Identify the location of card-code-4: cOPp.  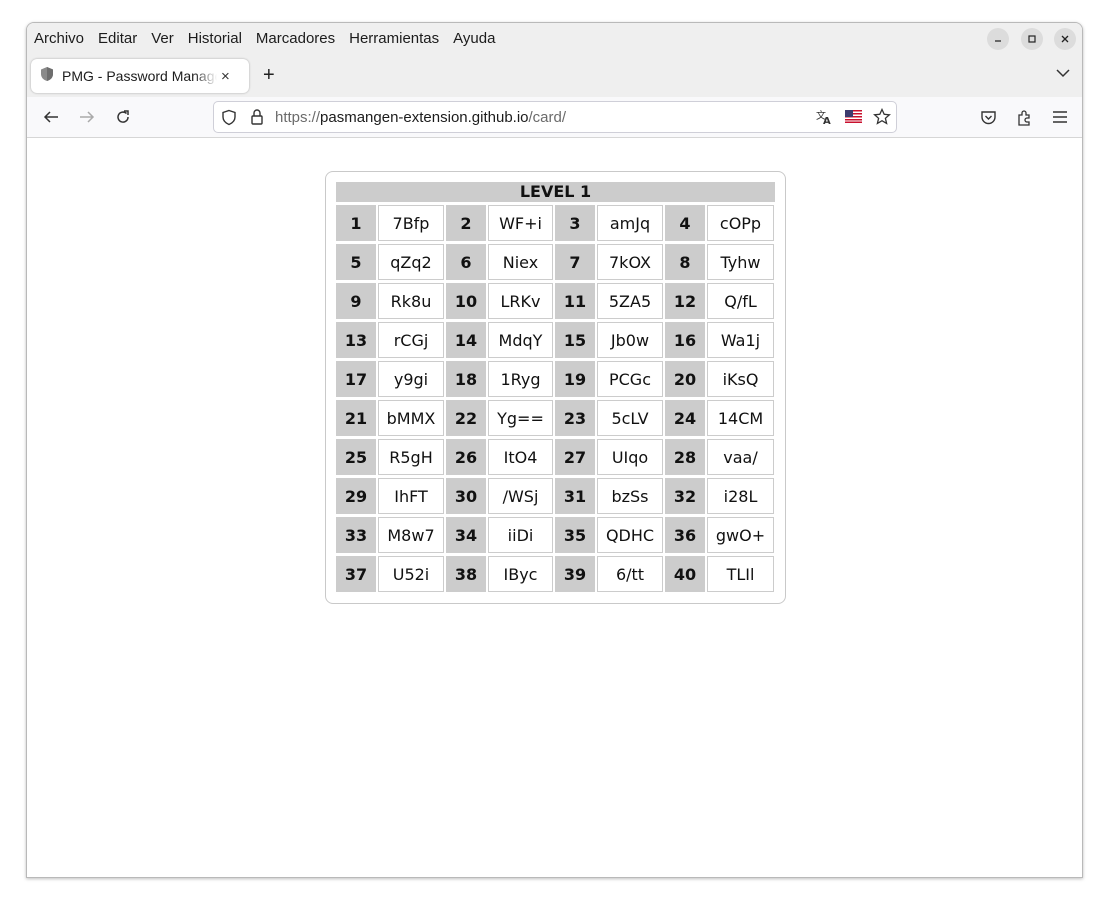
(740, 223).